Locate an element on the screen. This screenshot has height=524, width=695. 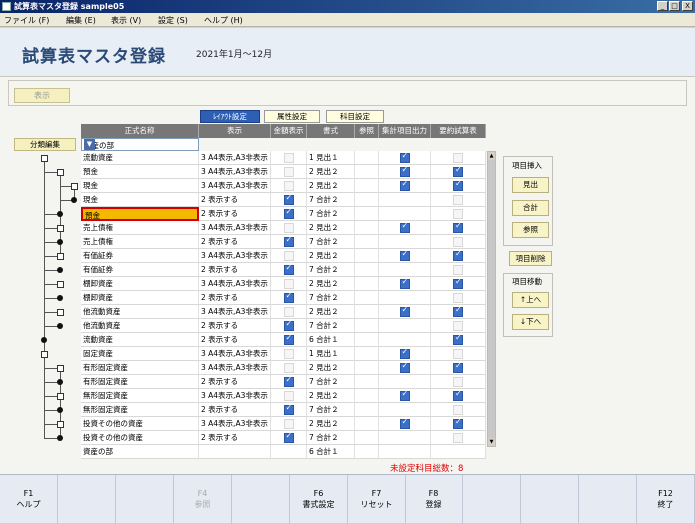
table-row: 棚卸資産 3 A4表示,A3非表示 2 見出２ is located at coordinates (243, 284).